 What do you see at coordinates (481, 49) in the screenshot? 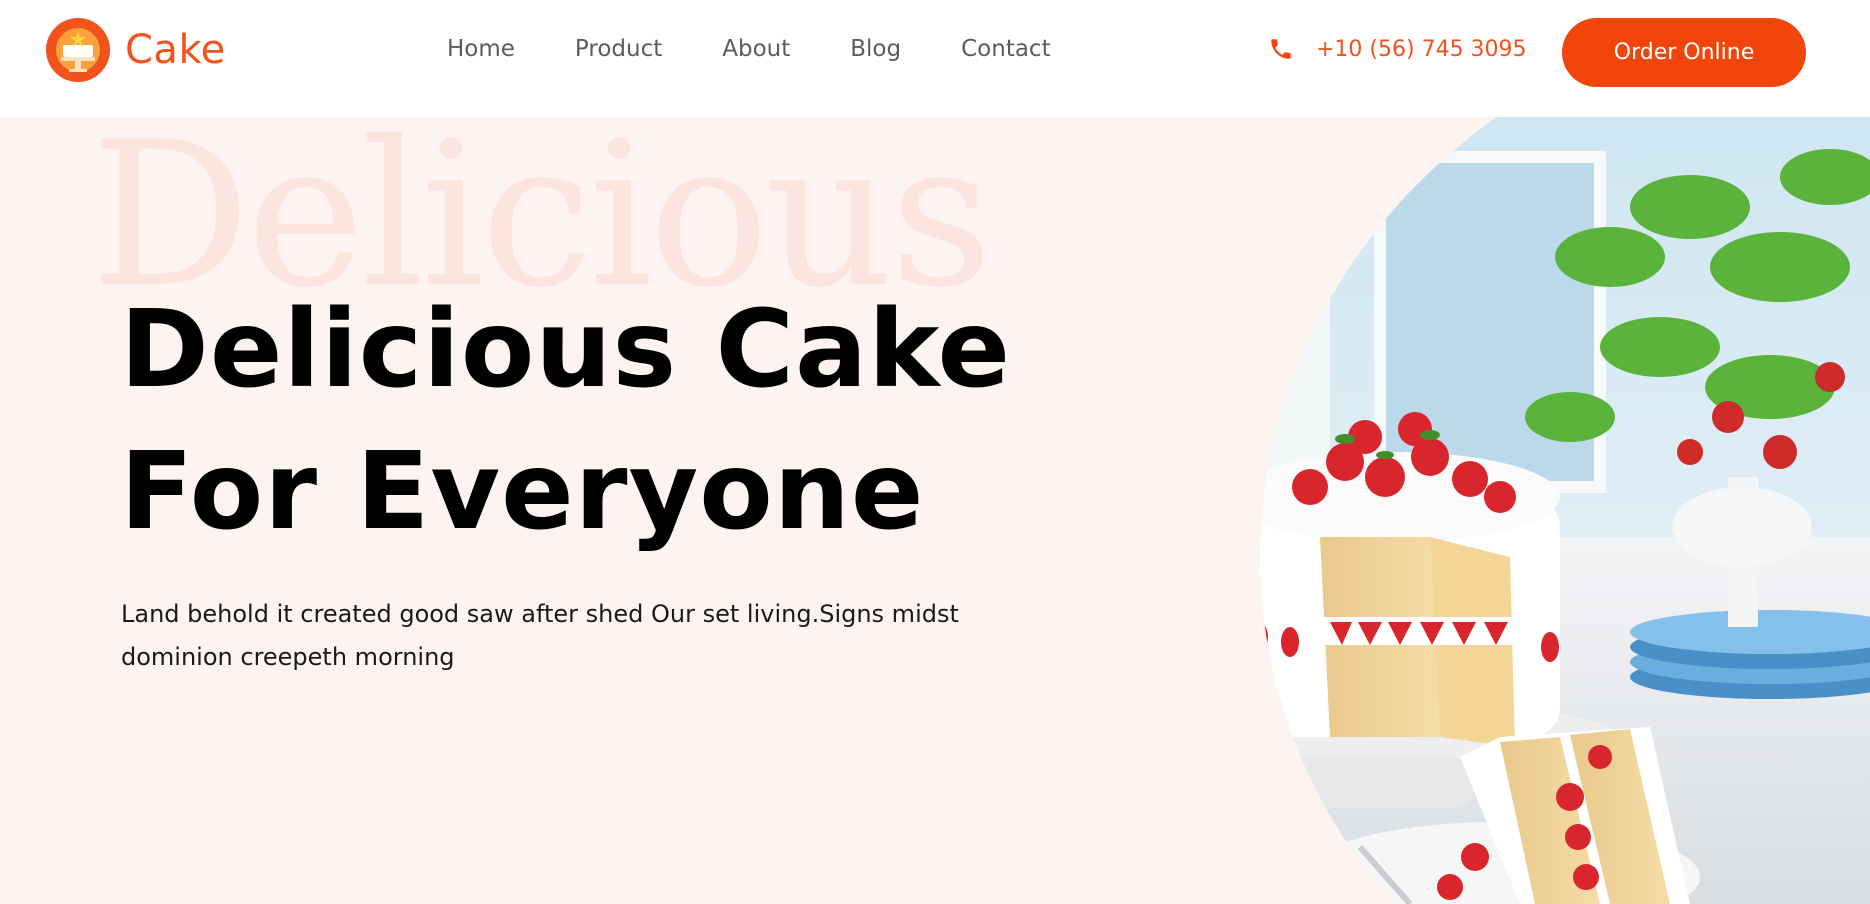
I see `nav-home: Home` at bounding box center [481, 49].